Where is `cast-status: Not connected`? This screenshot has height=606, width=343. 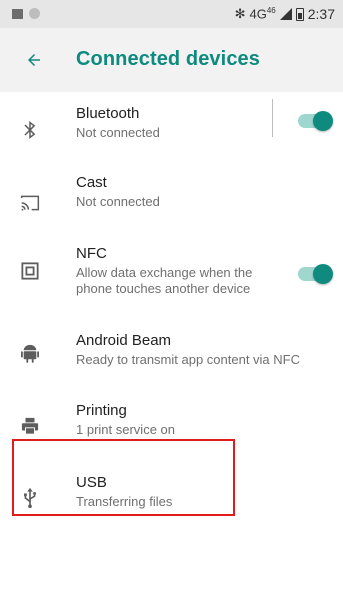
cast-status: Not connected is located at coordinates (118, 201).